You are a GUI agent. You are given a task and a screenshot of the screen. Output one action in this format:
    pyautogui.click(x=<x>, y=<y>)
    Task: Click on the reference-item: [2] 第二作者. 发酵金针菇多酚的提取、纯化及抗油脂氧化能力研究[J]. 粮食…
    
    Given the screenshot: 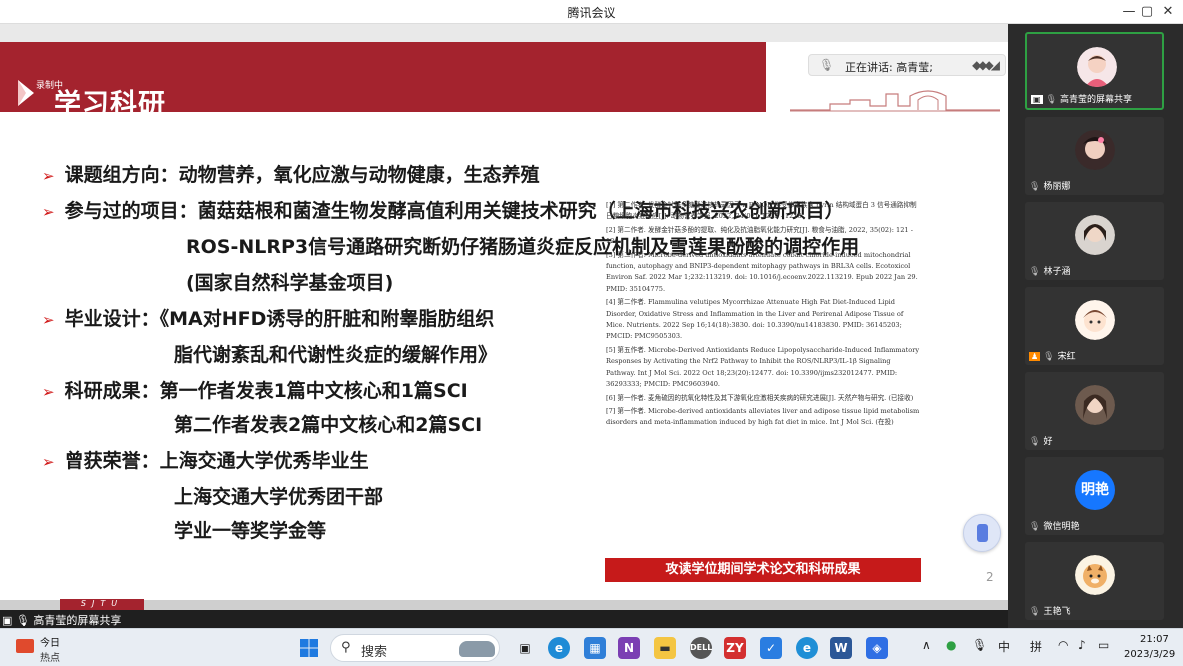 What is the action you would take?
    pyautogui.click(x=759, y=235)
    